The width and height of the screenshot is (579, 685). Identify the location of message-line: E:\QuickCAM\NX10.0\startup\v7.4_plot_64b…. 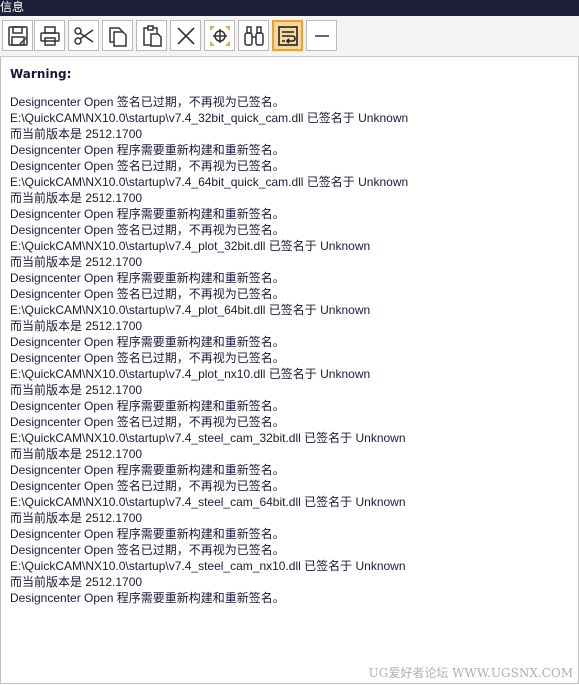
(190, 310).